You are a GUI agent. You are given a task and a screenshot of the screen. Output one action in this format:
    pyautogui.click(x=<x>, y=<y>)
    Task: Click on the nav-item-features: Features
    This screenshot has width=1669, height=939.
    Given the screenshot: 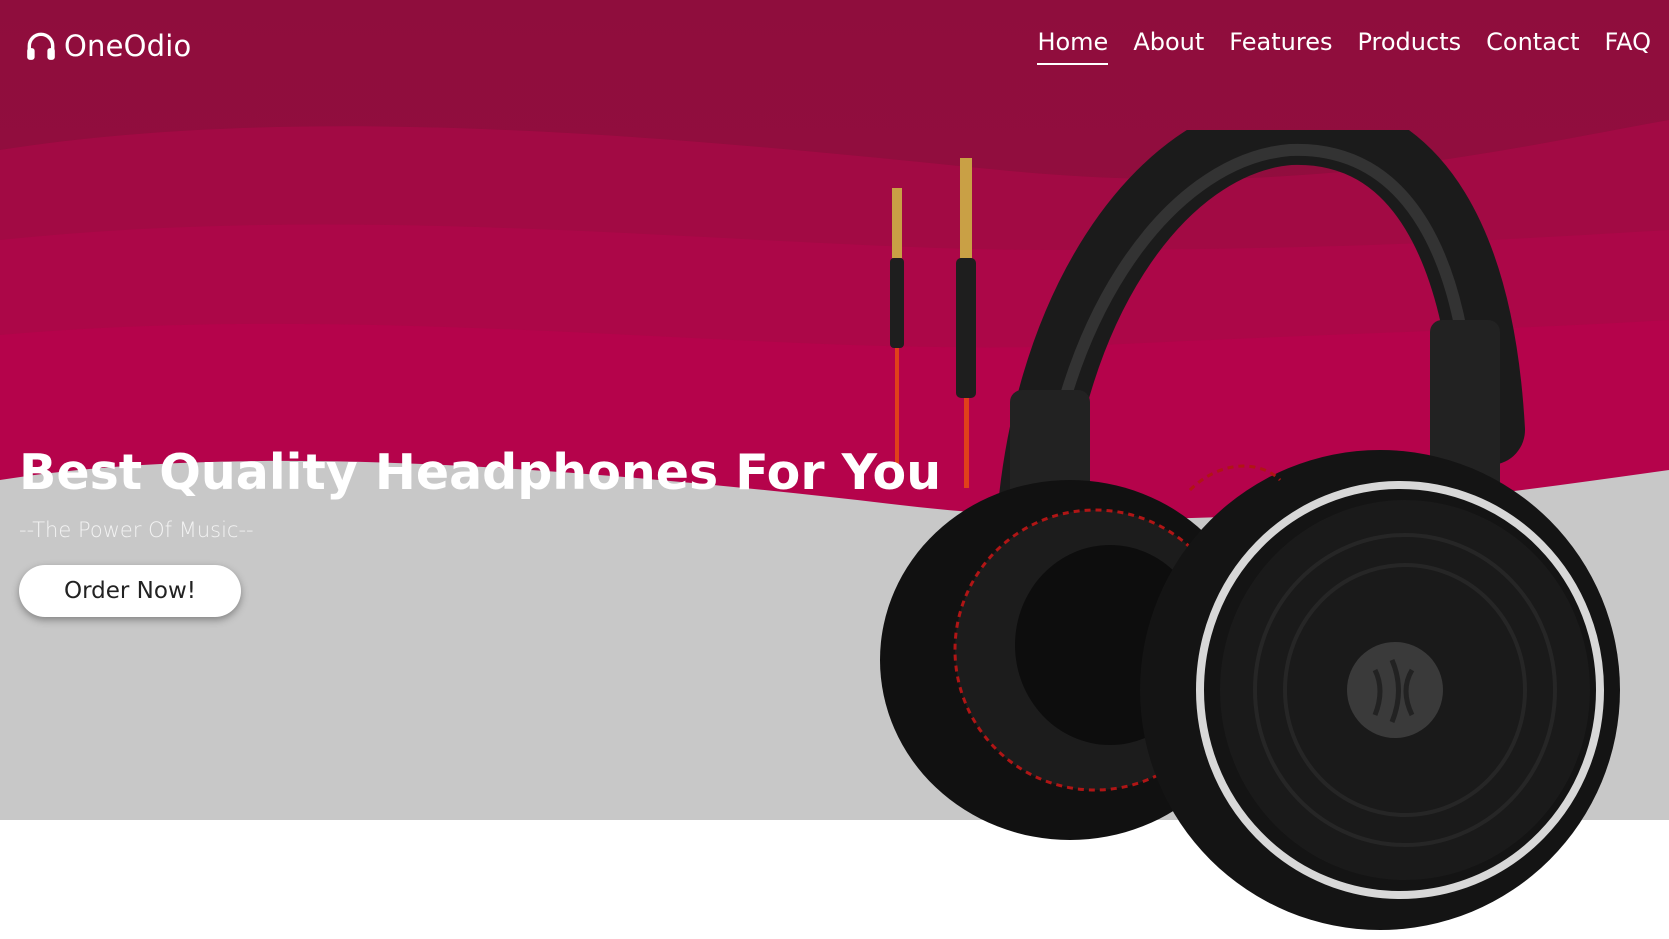 What is the action you would take?
    pyautogui.click(x=1280, y=46)
    